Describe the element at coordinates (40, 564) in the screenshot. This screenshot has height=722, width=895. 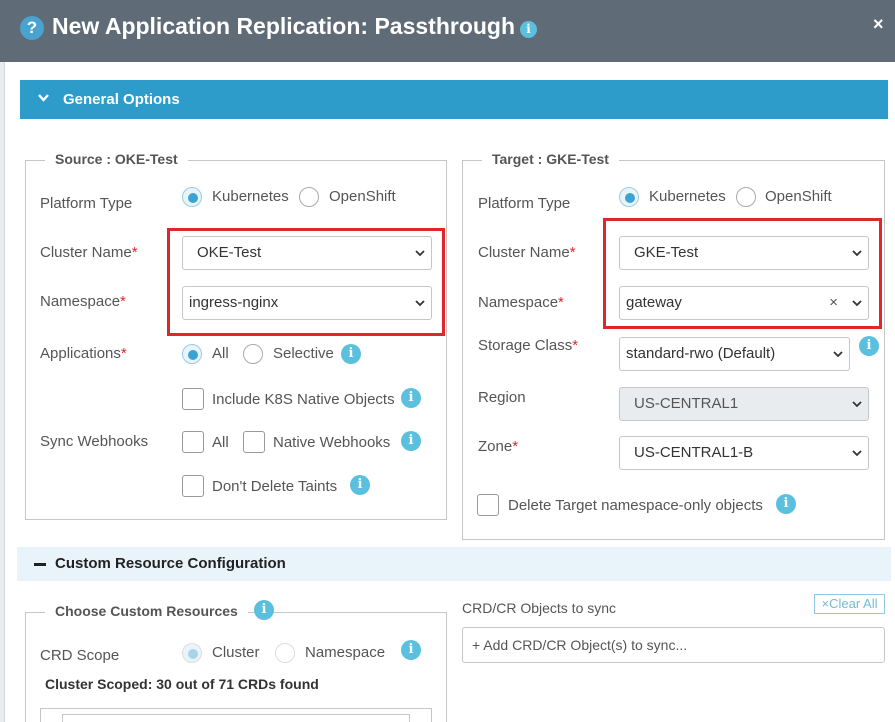
I see `collapse-icon` at that location.